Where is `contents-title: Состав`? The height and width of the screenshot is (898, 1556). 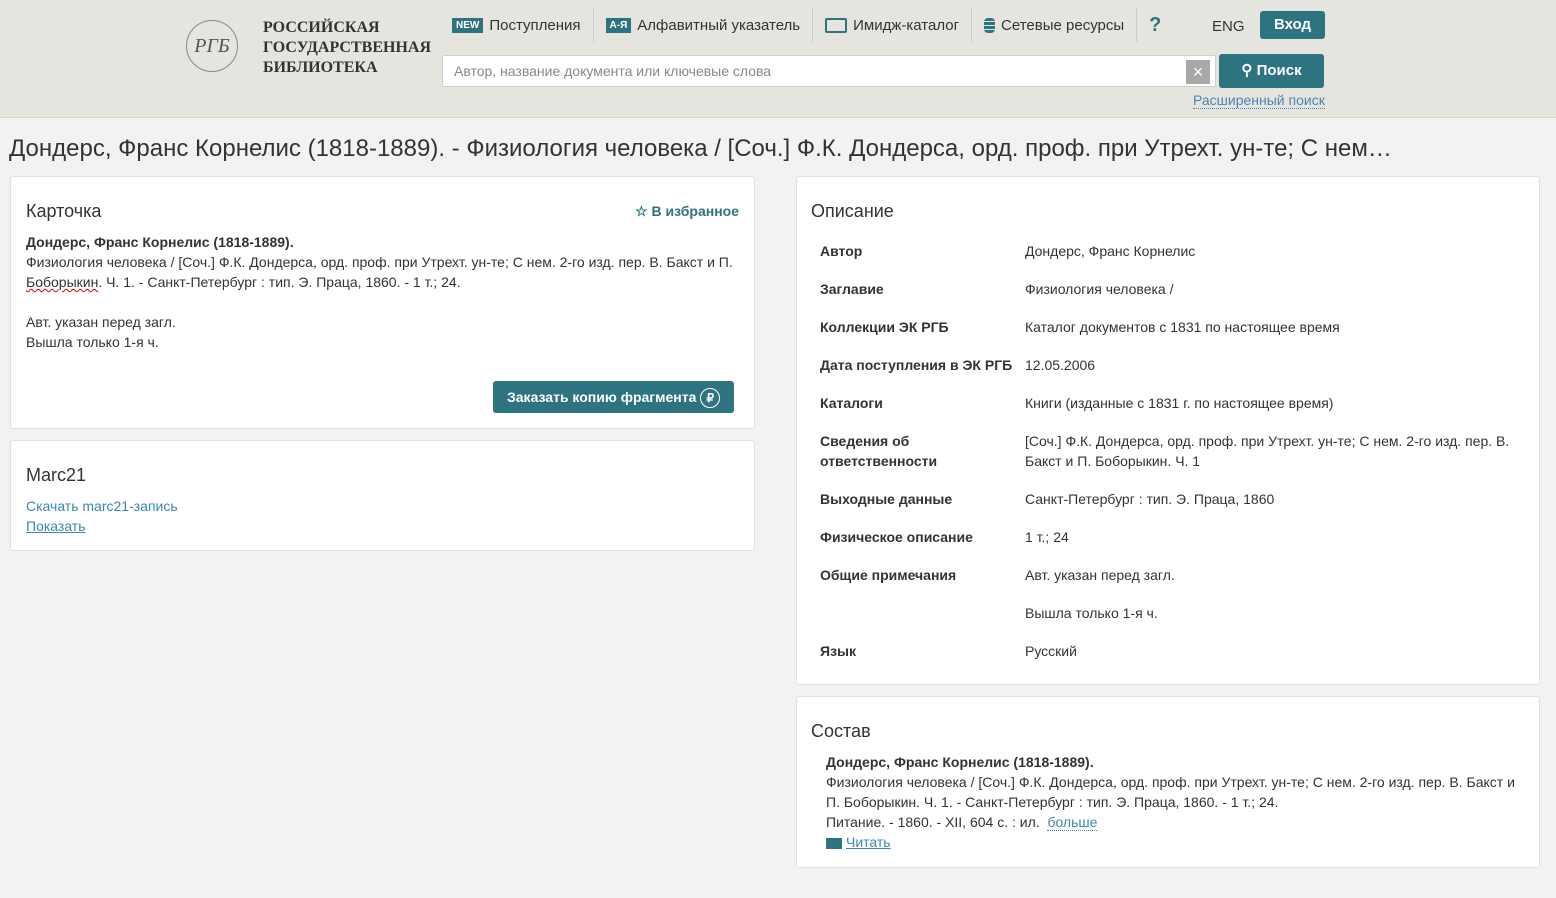
contents-title: Состав is located at coordinates (841, 731).